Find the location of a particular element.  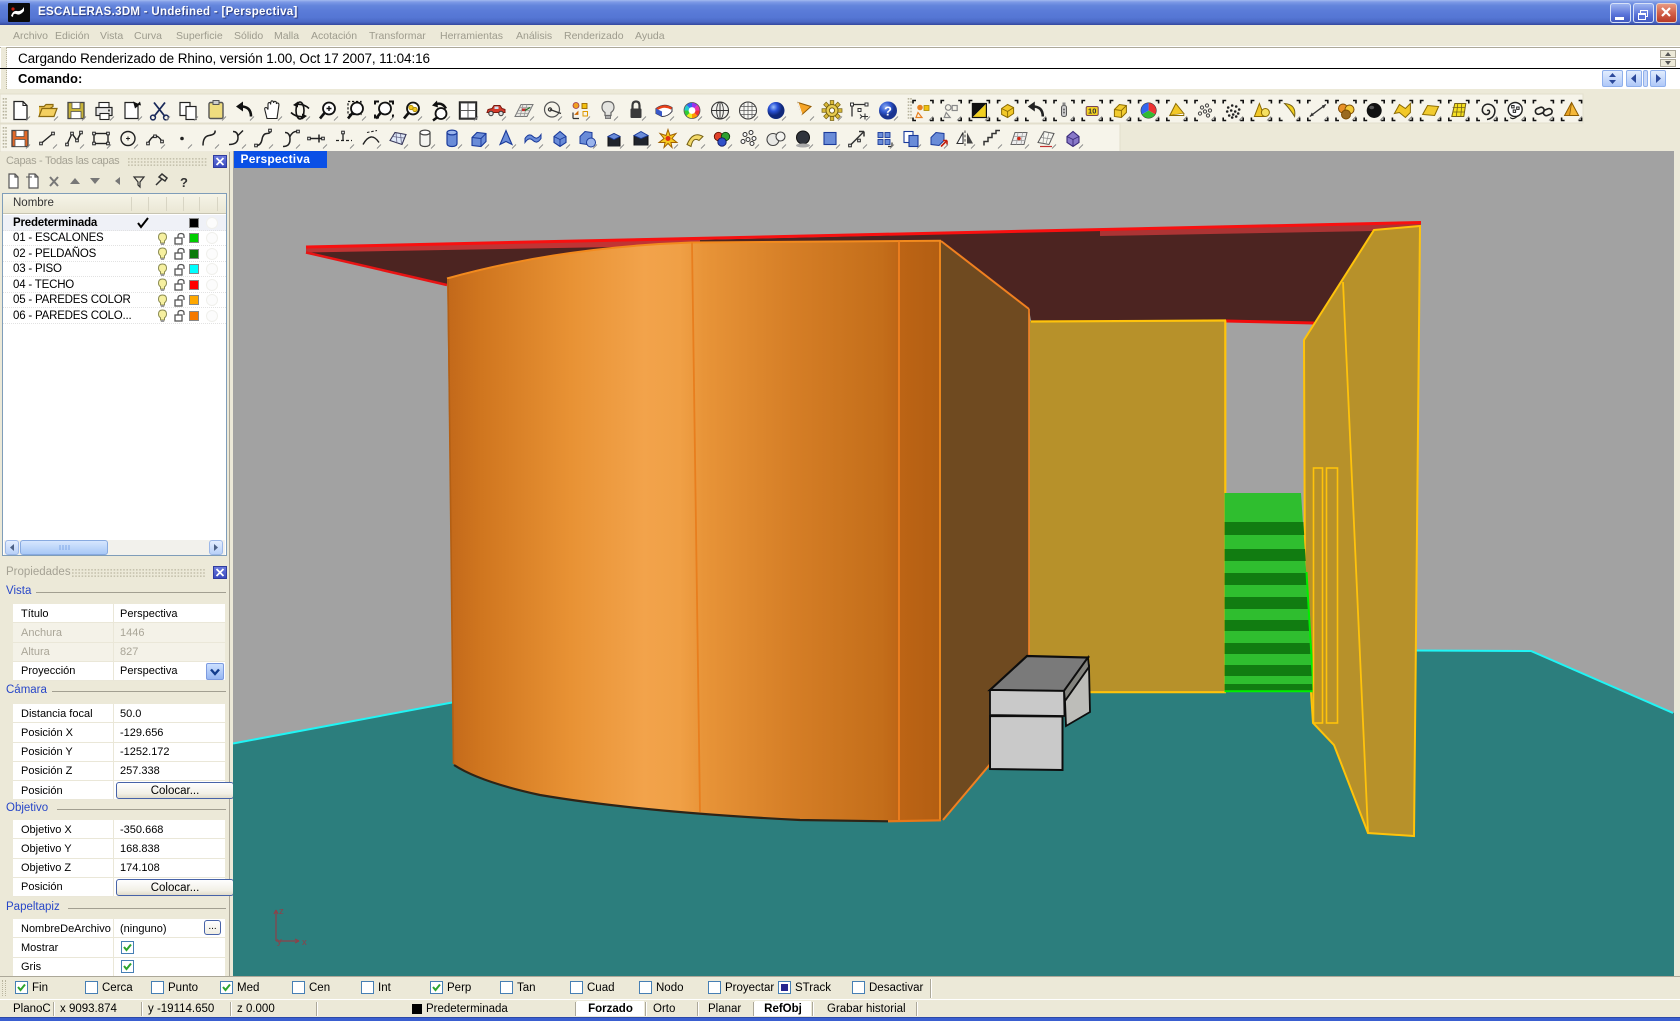

svg-text: 10 is located at coordinates (1092, 111).